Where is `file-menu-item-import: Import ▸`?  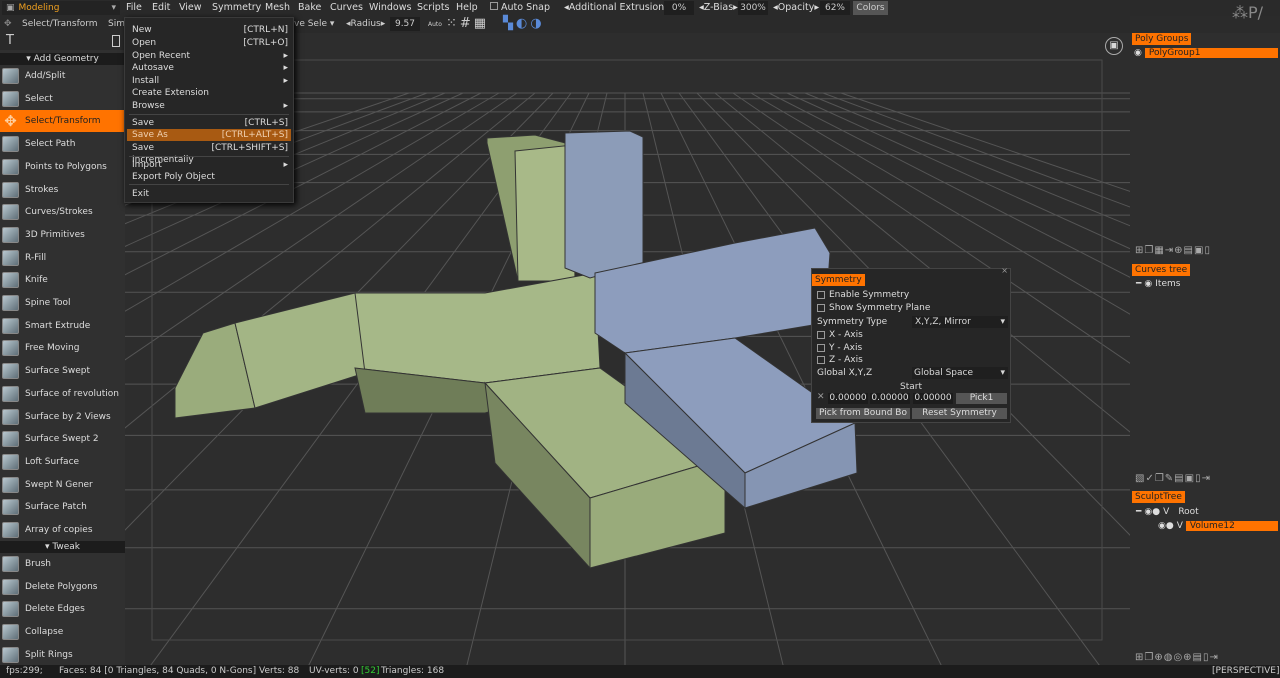
file-menu-item-import: Import ▸ is located at coordinates (209, 165).